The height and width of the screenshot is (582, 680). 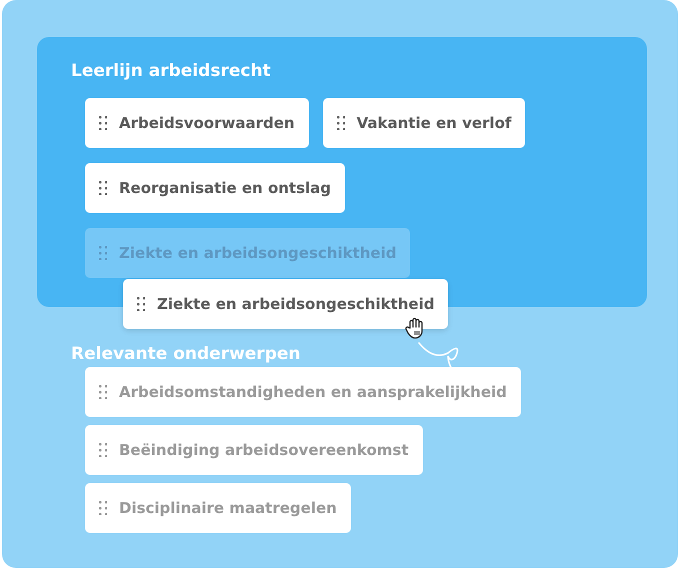 What do you see at coordinates (215, 188) in the screenshot?
I see `topic-chip: Reorganisatie en ontslag` at bounding box center [215, 188].